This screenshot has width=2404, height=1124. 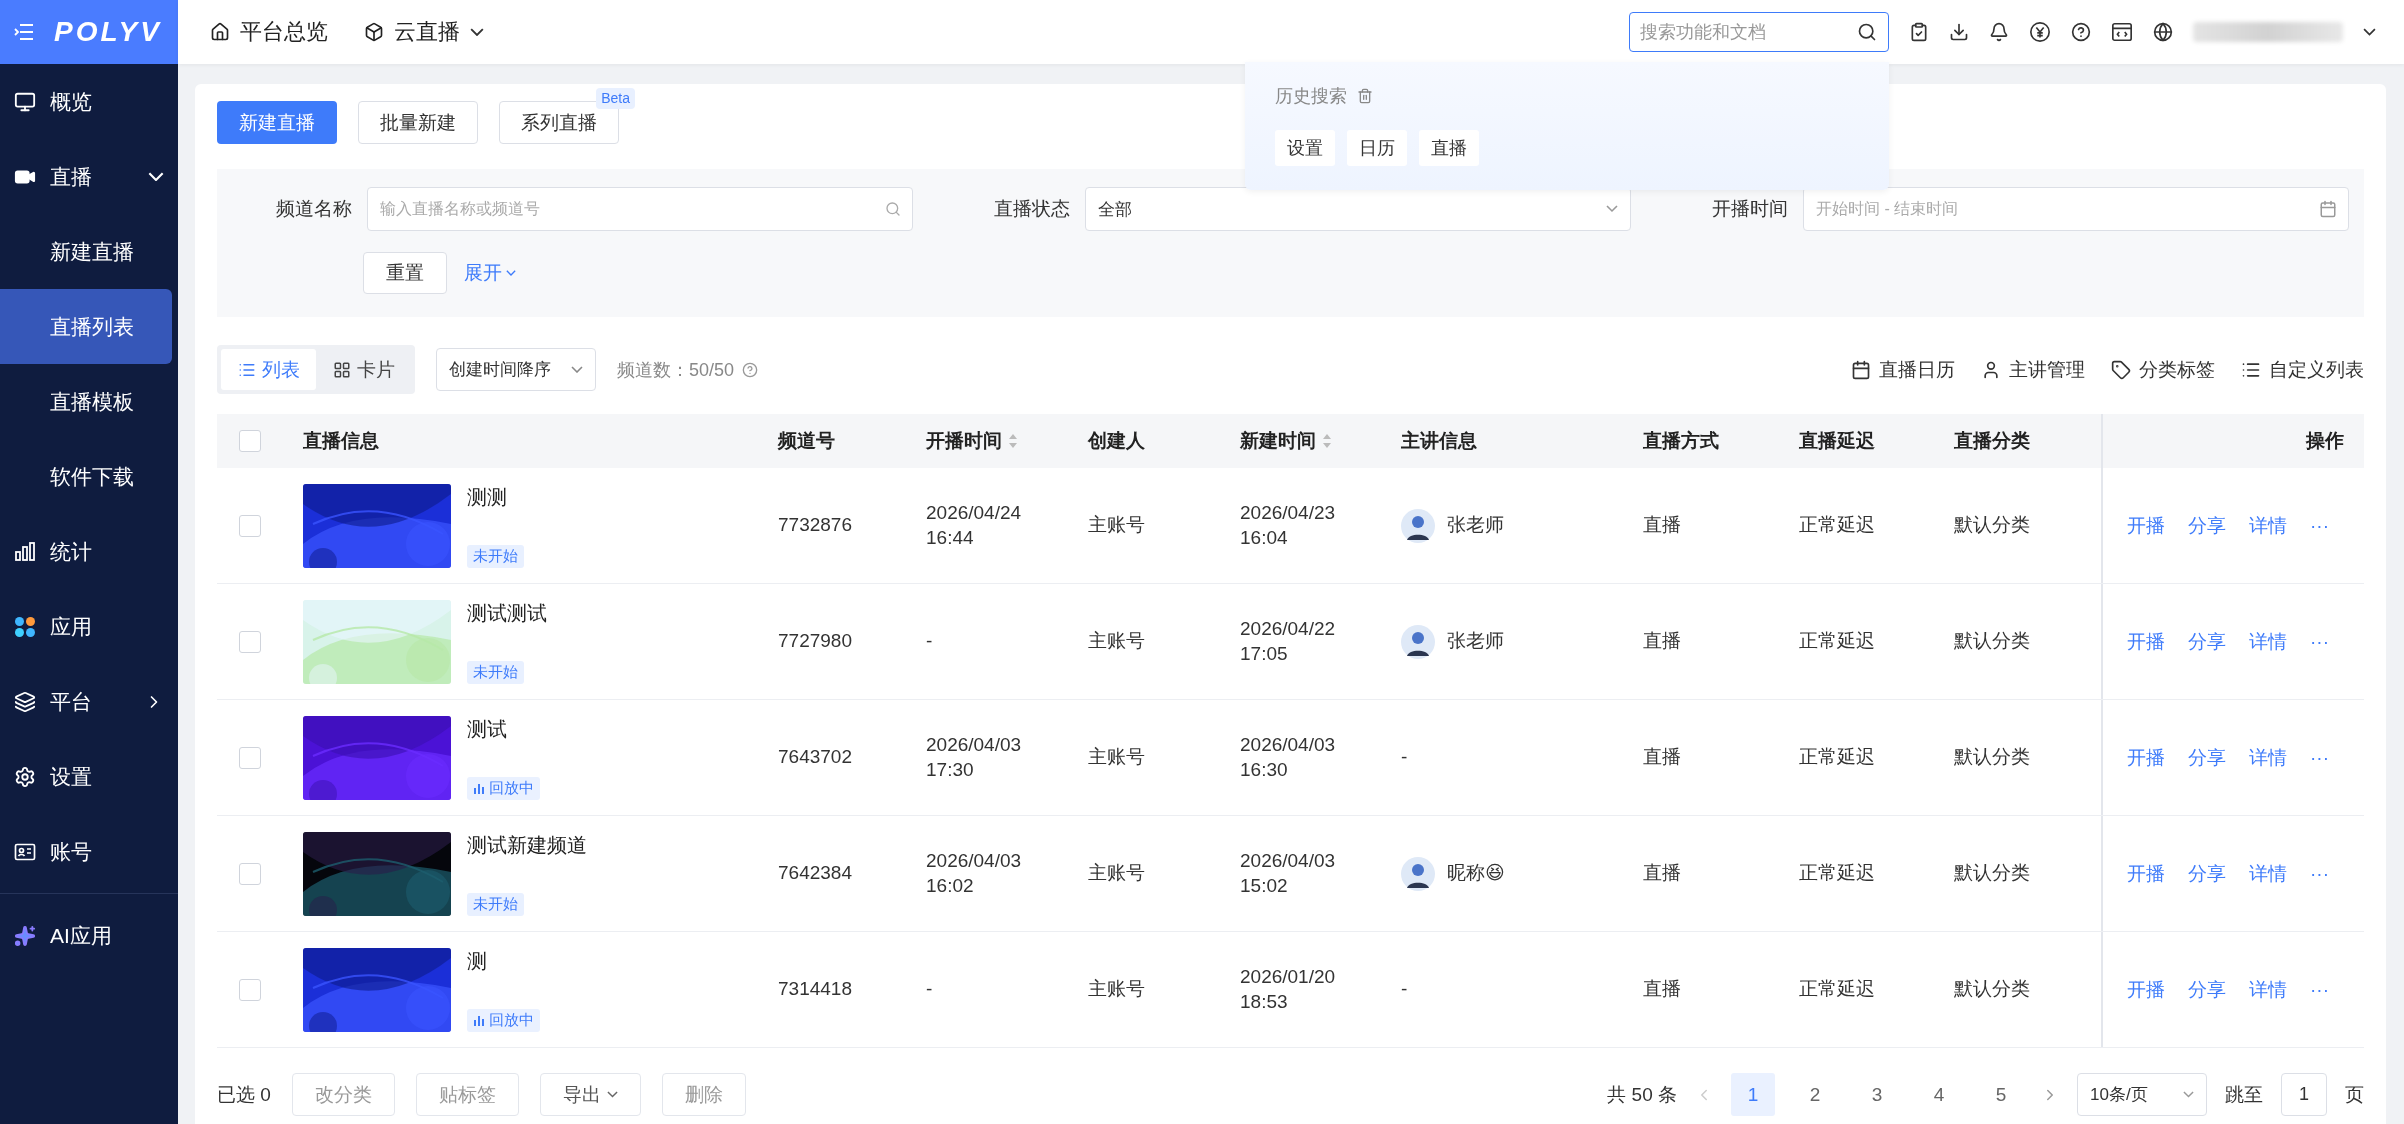 I want to click on sidebar-item: AI应用, so click(x=89, y=935).